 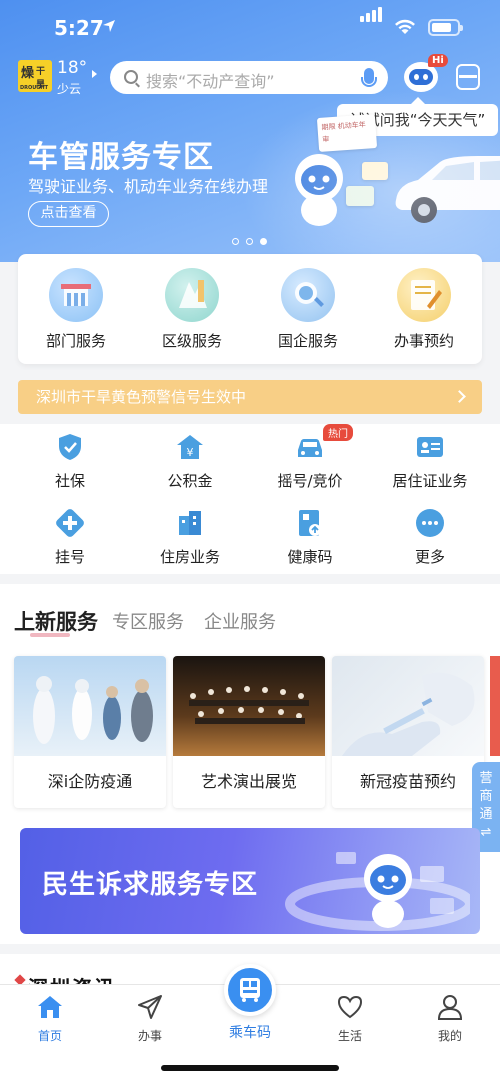 What do you see at coordinates (94, 74) in the screenshot?
I see `weather-chevron-icon` at bounding box center [94, 74].